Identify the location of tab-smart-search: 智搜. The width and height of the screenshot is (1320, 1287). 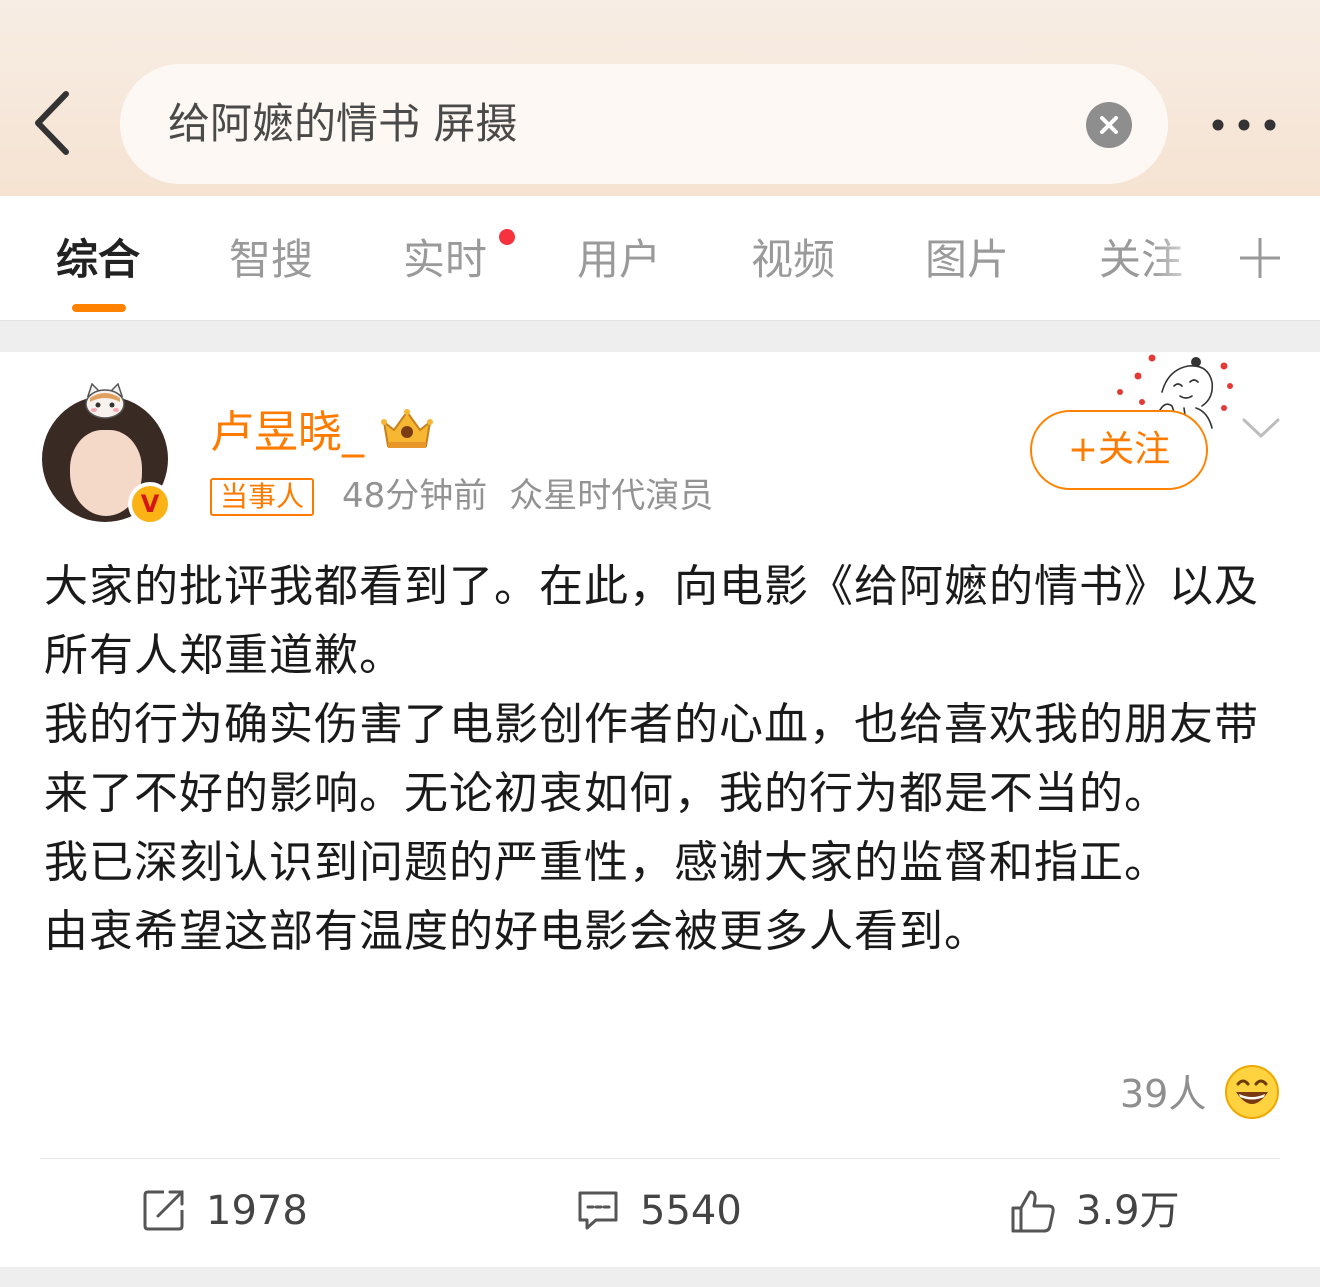
(271, 260).